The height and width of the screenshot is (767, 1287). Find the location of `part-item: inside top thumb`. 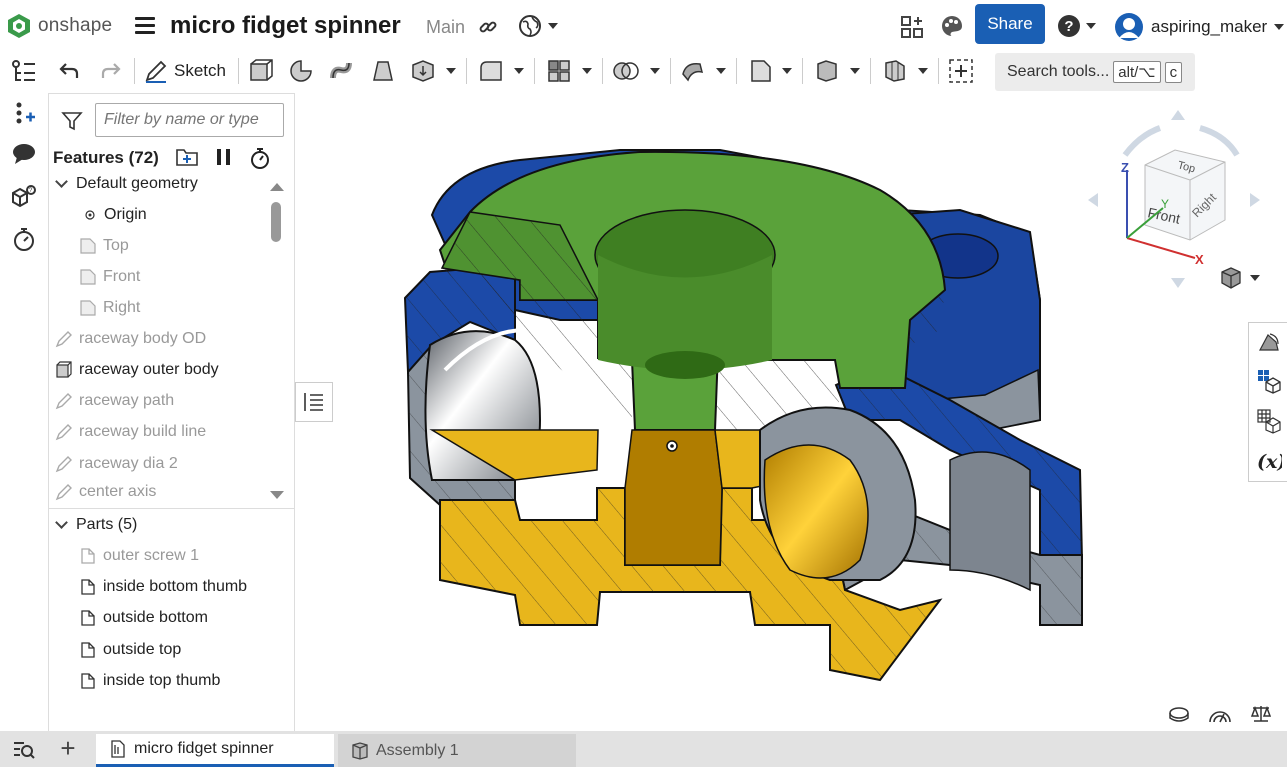

part-item: inside top thumb is located at coordinates (194, 681).